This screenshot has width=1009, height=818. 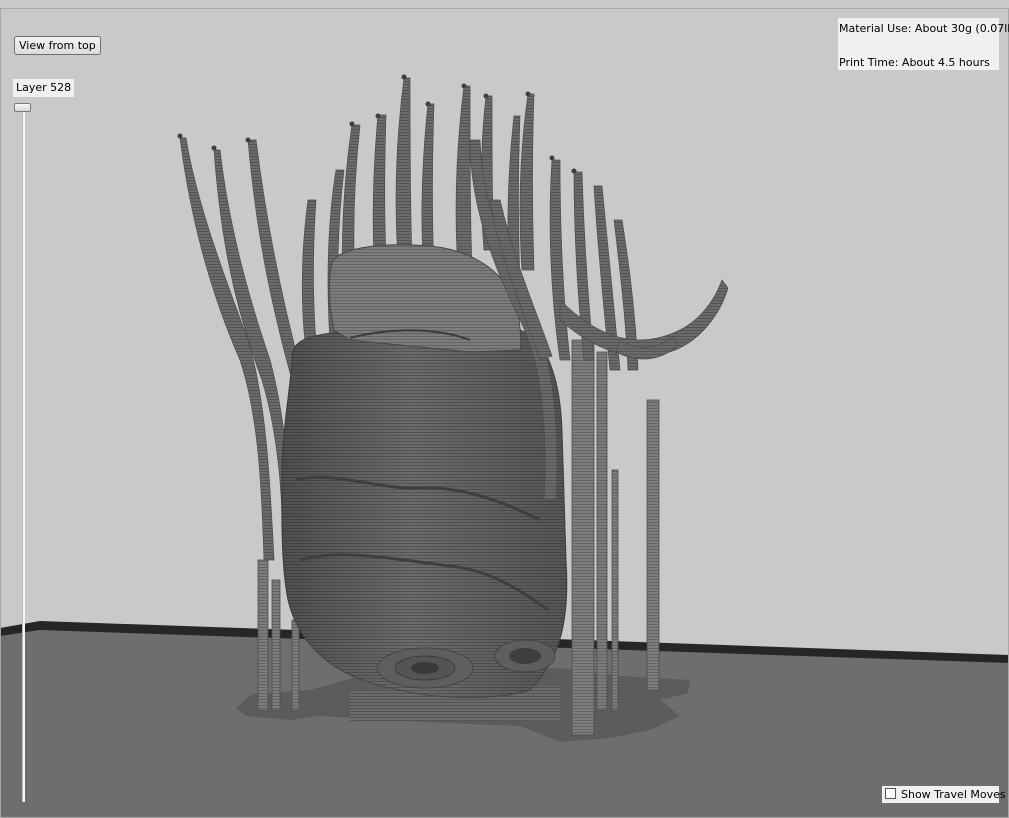 What do you see at coordinates (44, 88) in the screenshot?
I see `layer-label: Layer 528` at bounding box center [44, 88].